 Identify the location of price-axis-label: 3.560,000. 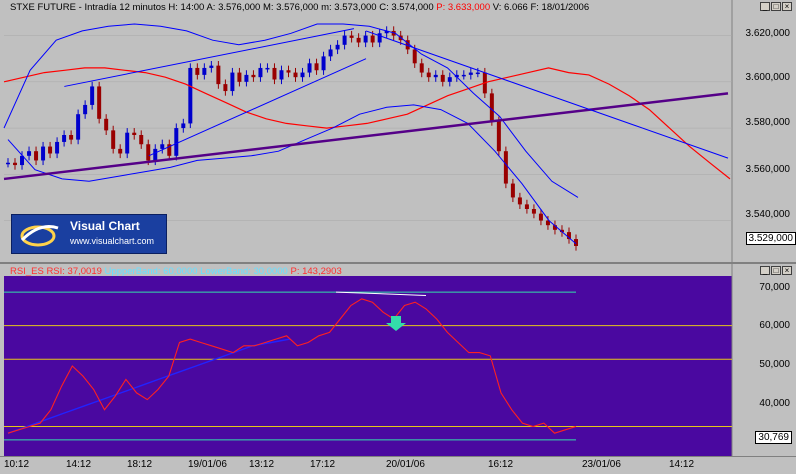
(768, 169).